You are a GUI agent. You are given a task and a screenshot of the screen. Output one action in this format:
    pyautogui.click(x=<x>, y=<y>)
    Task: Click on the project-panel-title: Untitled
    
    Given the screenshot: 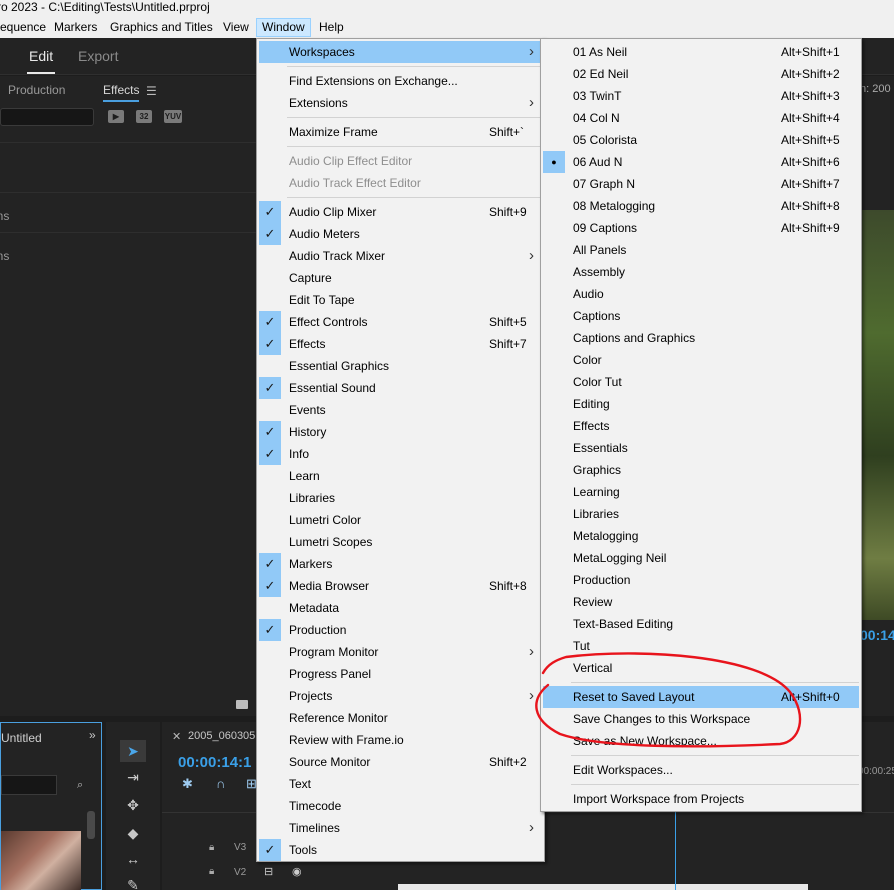 What is the action you would take?
    pyautogui.click(x=21, y=738)
    